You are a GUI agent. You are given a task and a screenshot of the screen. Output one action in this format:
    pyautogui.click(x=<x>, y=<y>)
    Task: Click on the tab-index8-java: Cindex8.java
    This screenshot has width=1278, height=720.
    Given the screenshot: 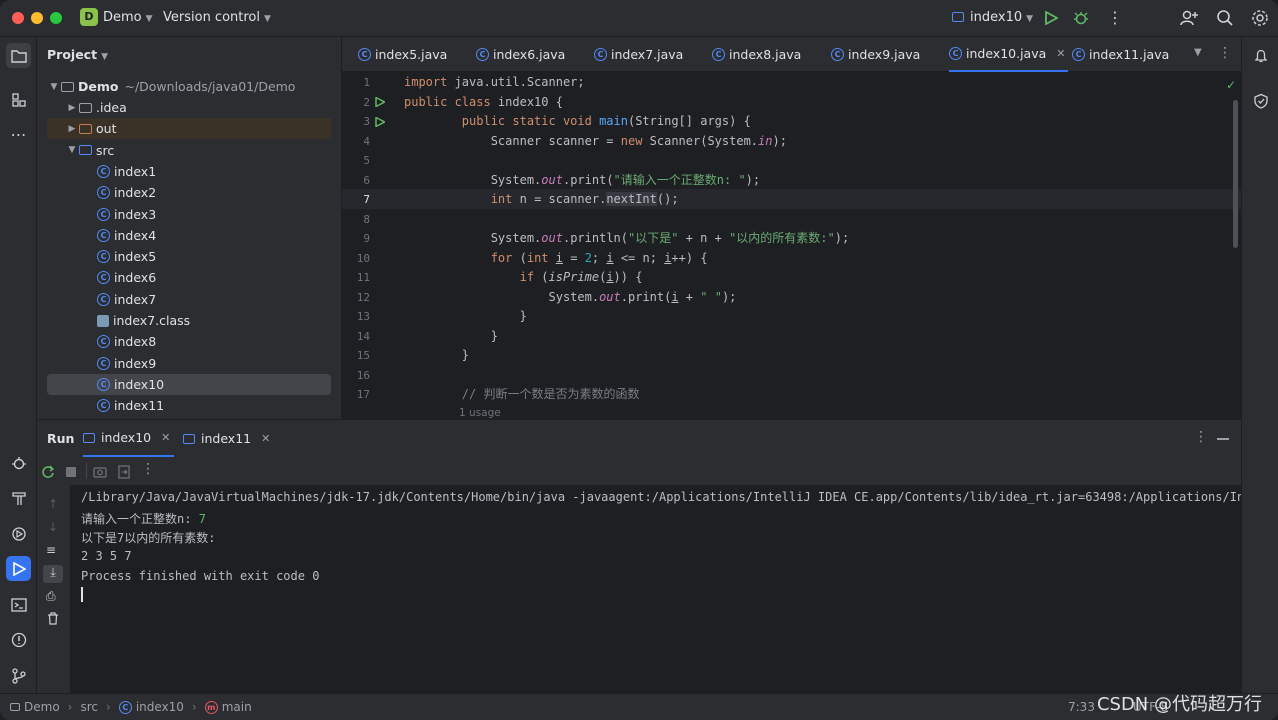 What is the action you would take?
    pyautogui.click(x=756, y=54)
    